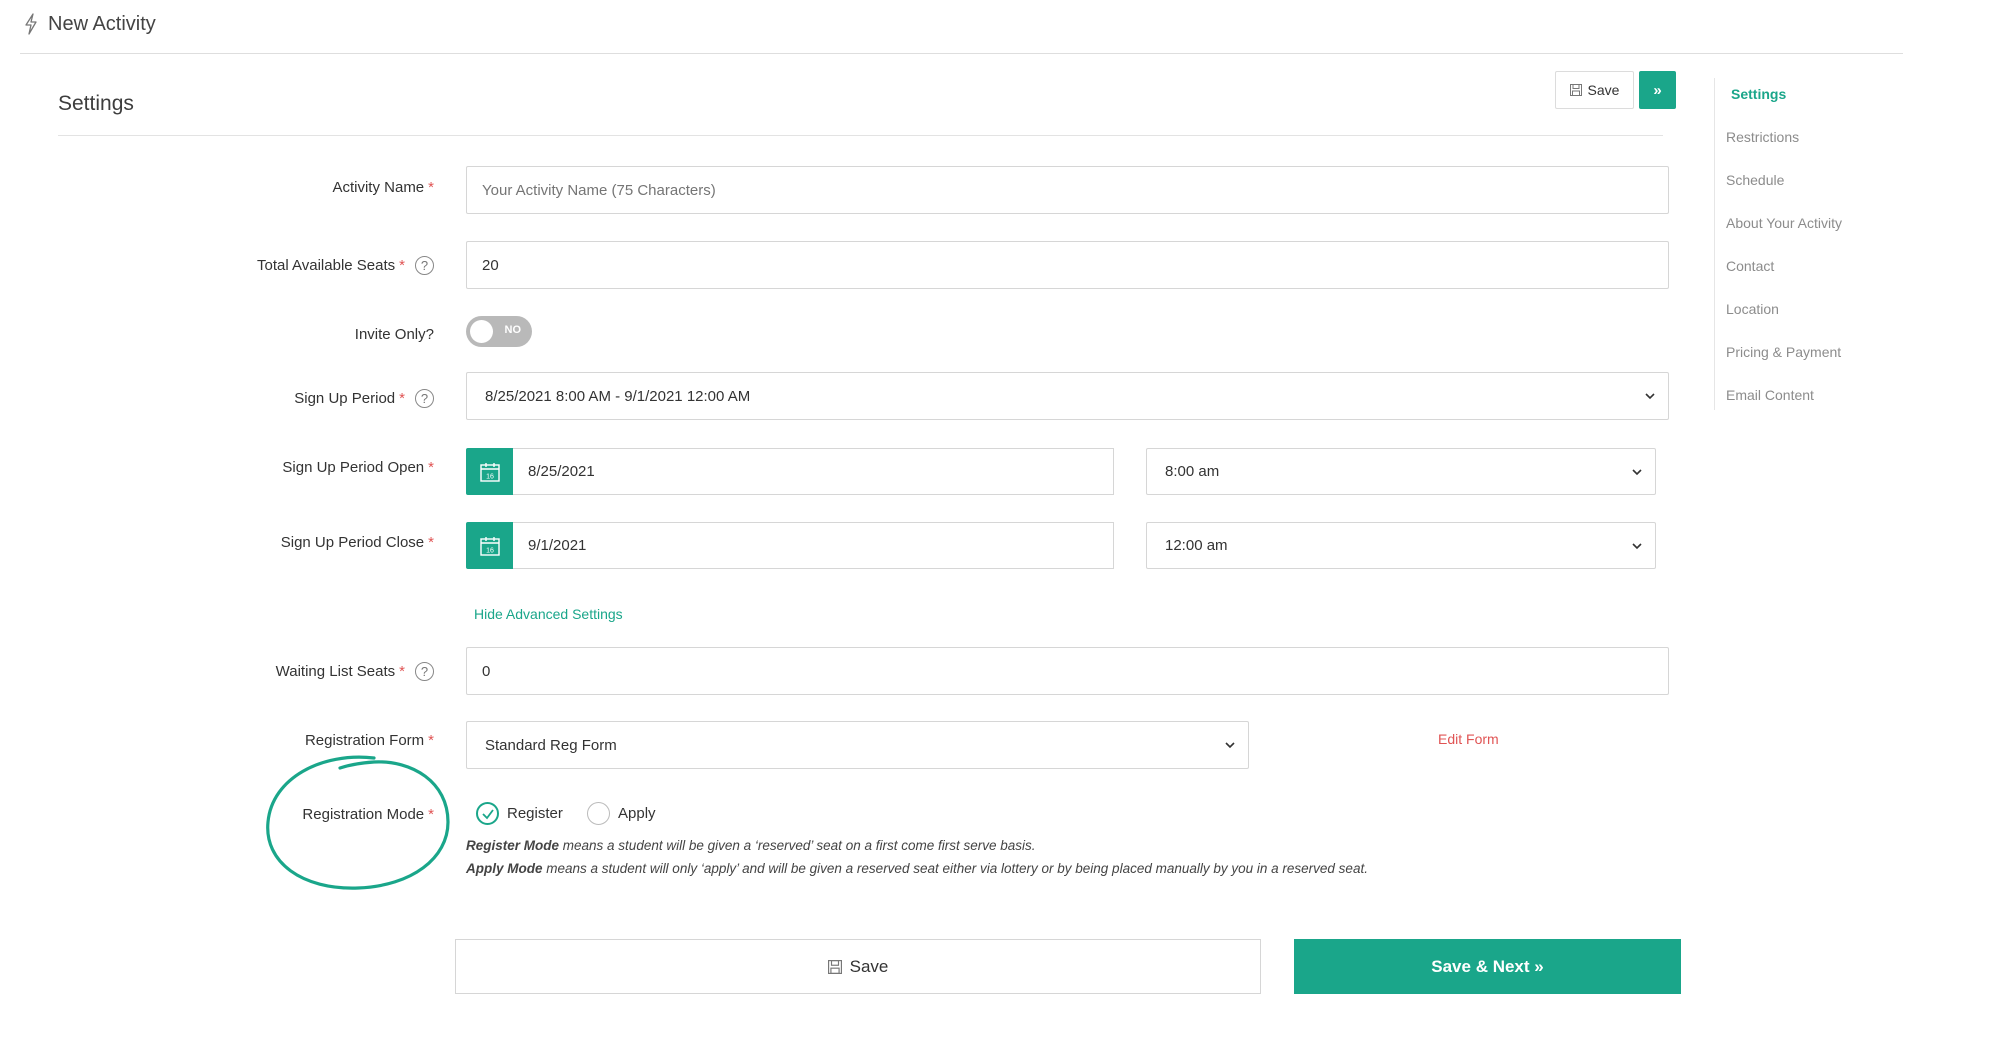 Image resolution: width=2000 pixels, height=1042 pixels. Describe the element at coordinates (1714, 244) in the screenshot. I see `nav-divider` at that location.